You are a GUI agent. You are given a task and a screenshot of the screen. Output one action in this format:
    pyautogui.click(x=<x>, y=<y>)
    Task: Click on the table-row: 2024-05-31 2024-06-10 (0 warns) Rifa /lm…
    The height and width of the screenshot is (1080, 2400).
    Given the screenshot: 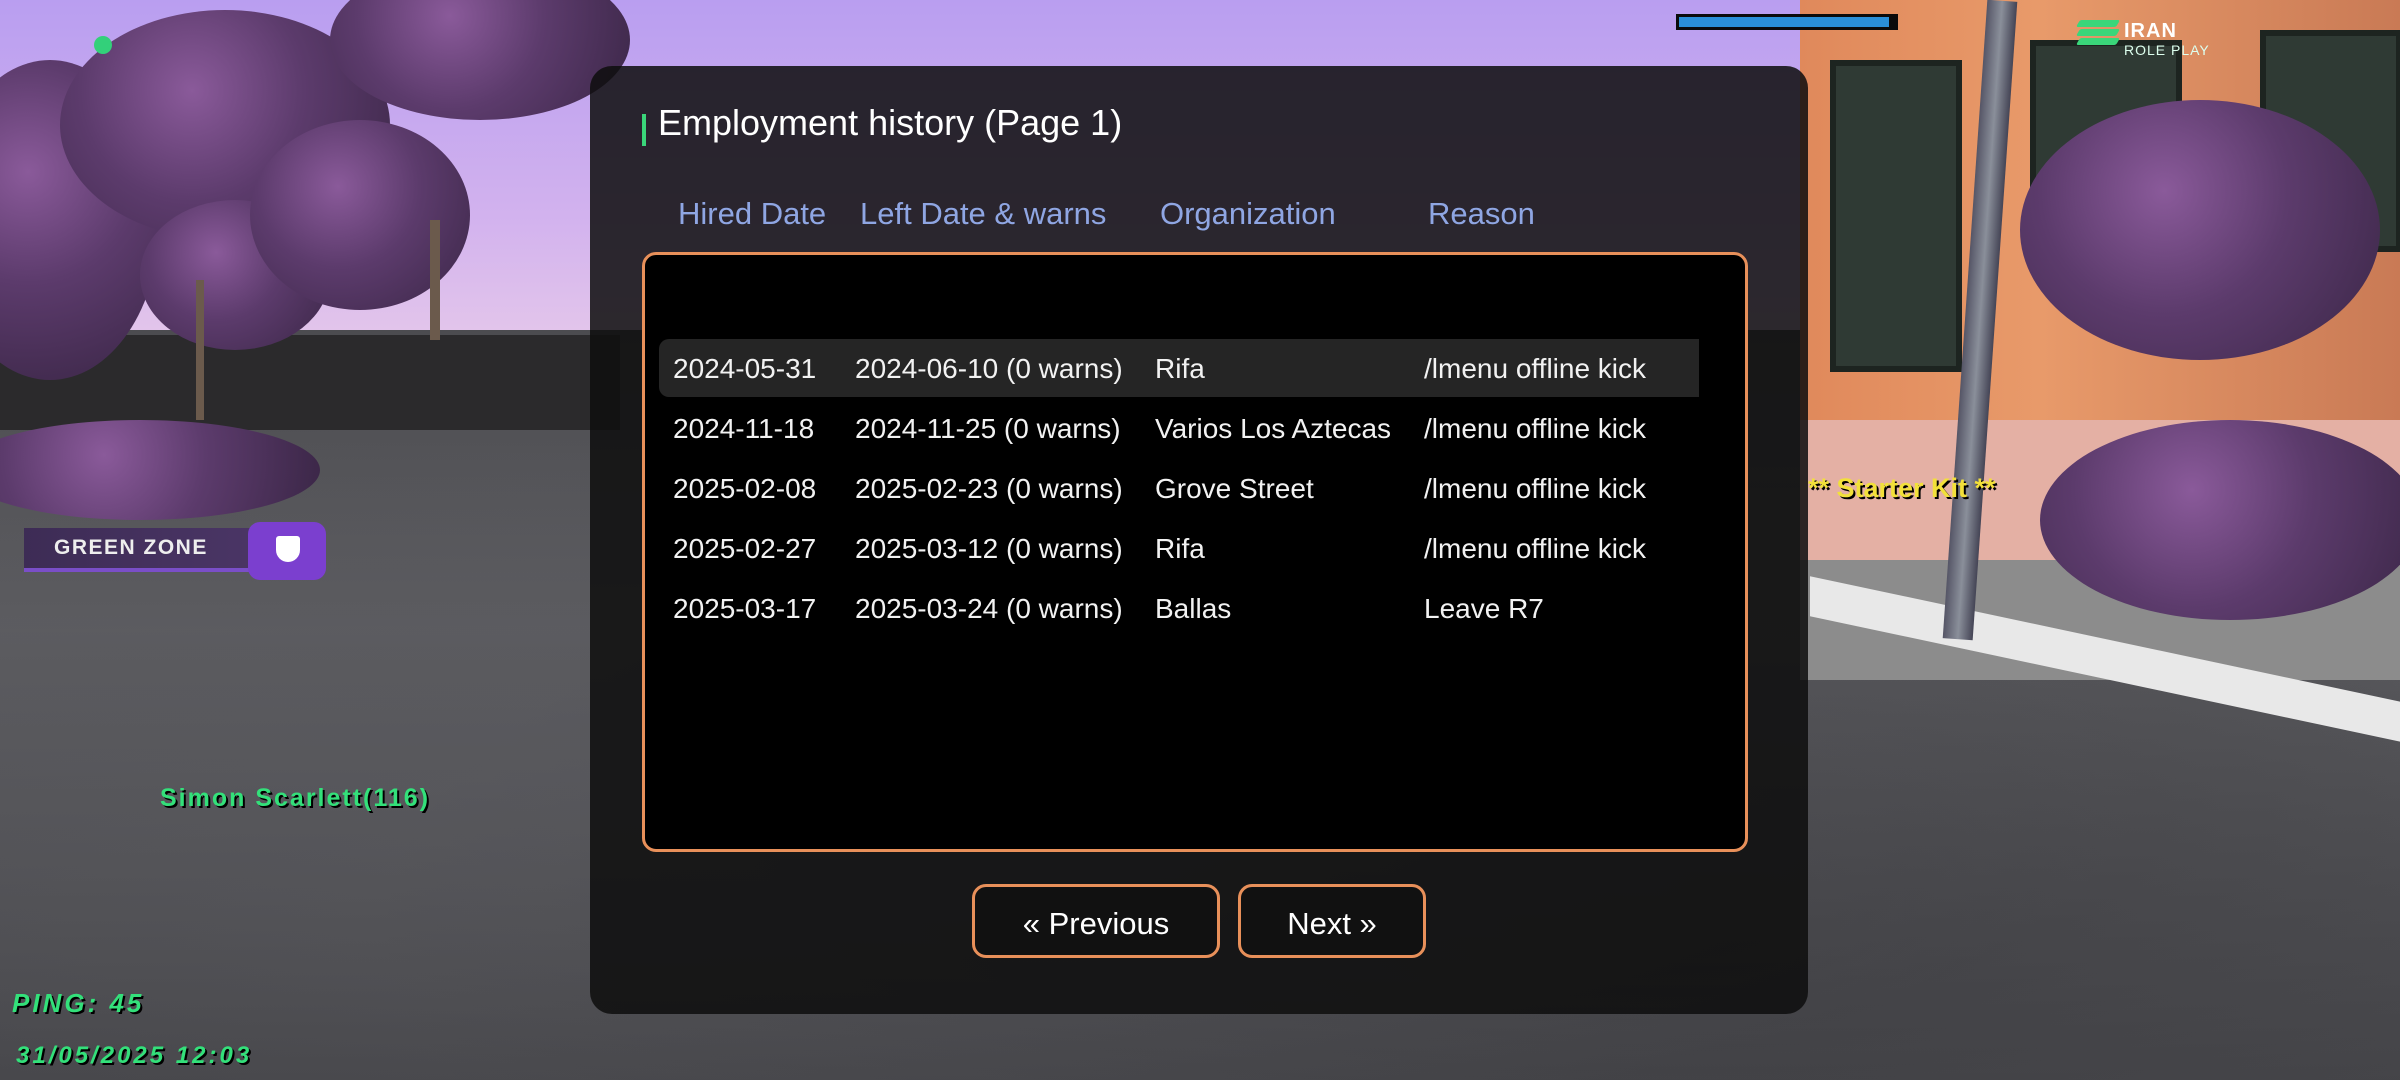 What is the action you would take?
    pyautogui.click(x=1179, y=368)
    